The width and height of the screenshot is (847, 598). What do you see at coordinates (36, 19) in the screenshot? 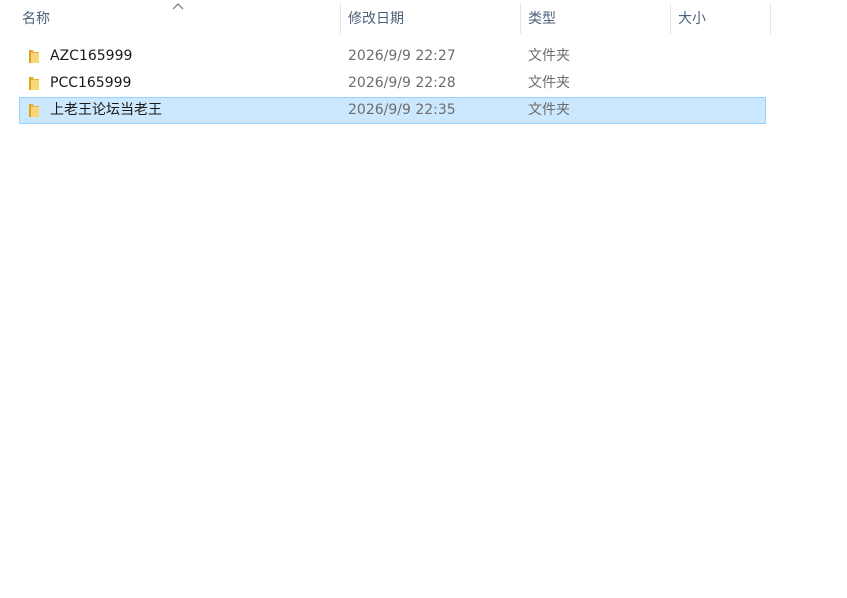
I see `column-header-name-label: 名称` at bounding box center [36, 19].